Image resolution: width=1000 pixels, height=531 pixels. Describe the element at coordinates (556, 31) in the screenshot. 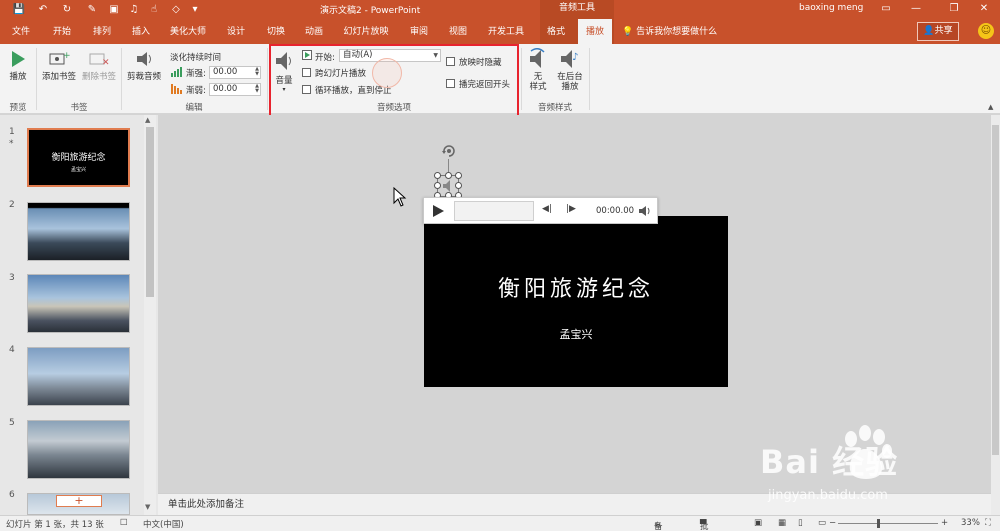

I see `tab-format: 格式` at that location.